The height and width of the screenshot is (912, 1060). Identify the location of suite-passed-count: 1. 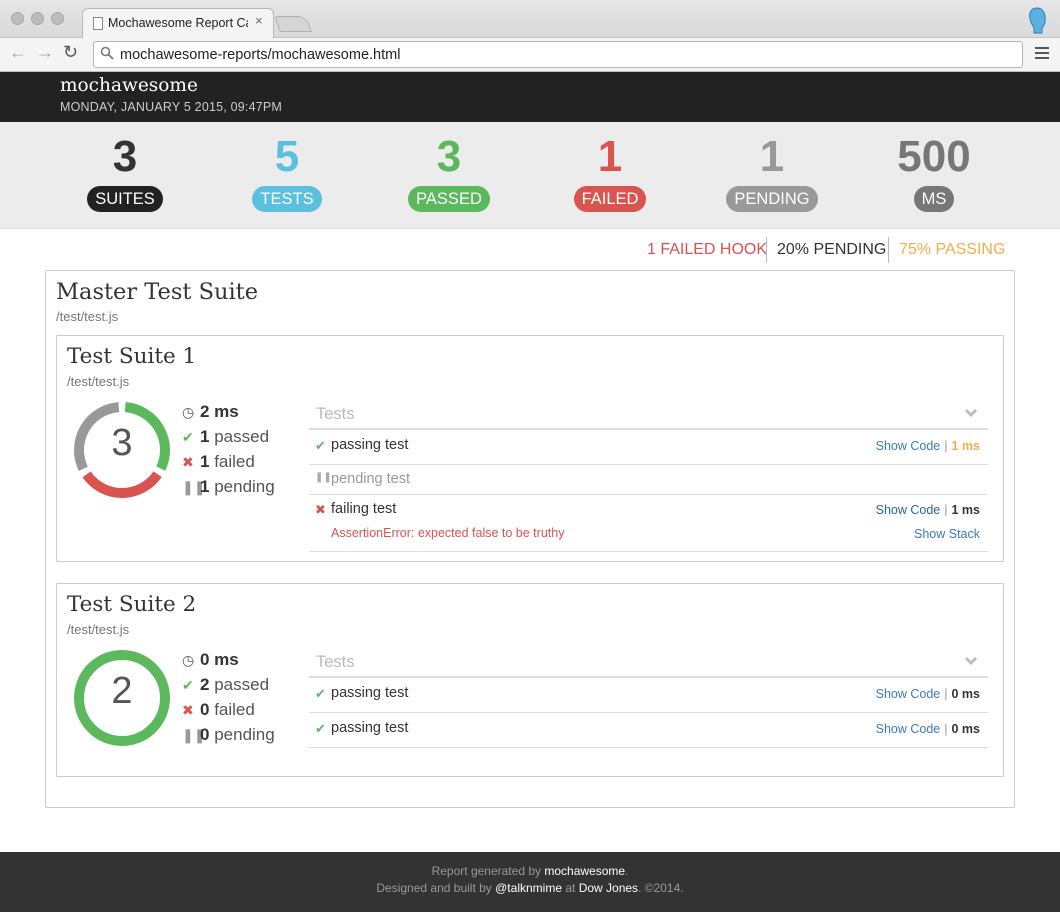
(205, 436).